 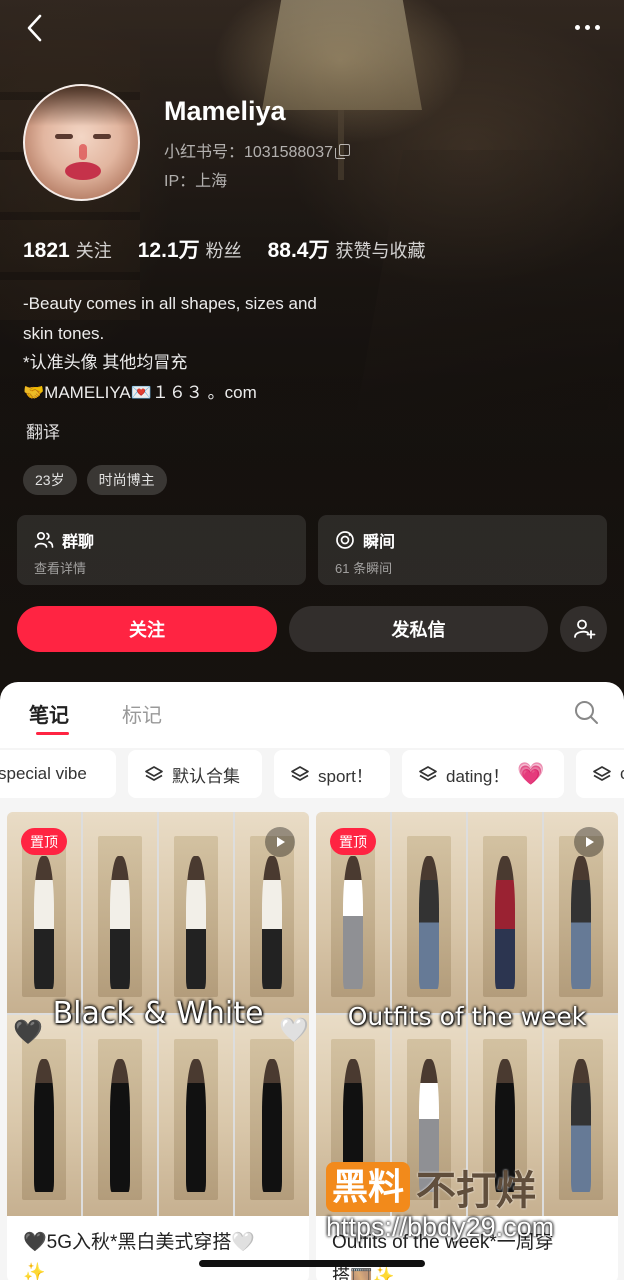 I want to click on white-heart-decoration: 🤍, so click(x=294, y=1030).